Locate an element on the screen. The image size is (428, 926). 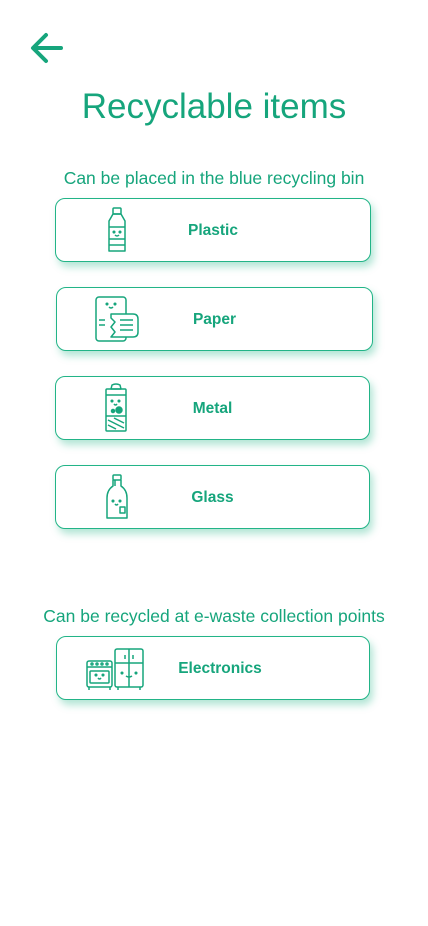
back-button is located at coordinates (47, 48).